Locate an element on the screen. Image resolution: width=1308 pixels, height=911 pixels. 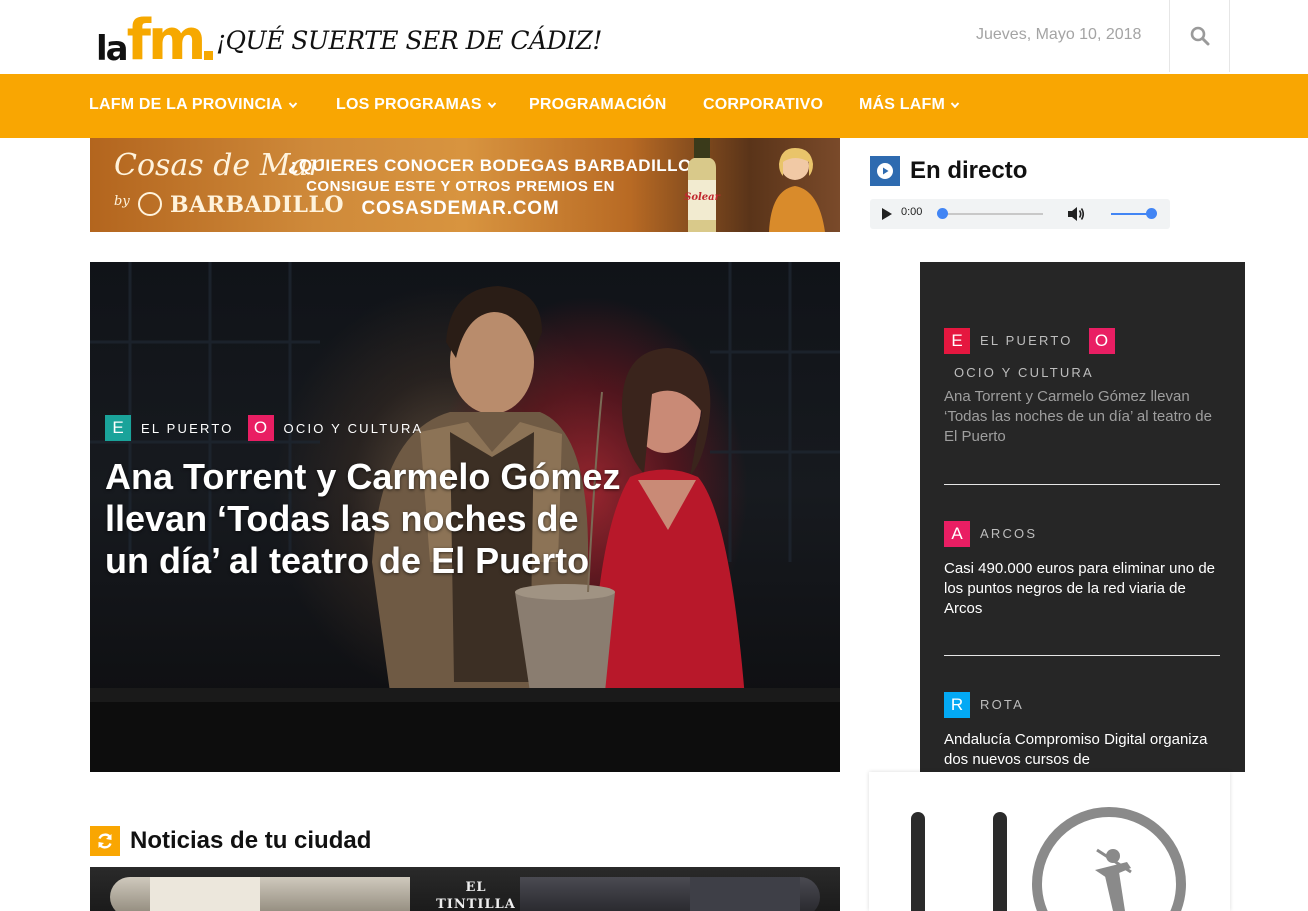
news-title: Noticias de tu ciudad is located at coordinates (251, 840).